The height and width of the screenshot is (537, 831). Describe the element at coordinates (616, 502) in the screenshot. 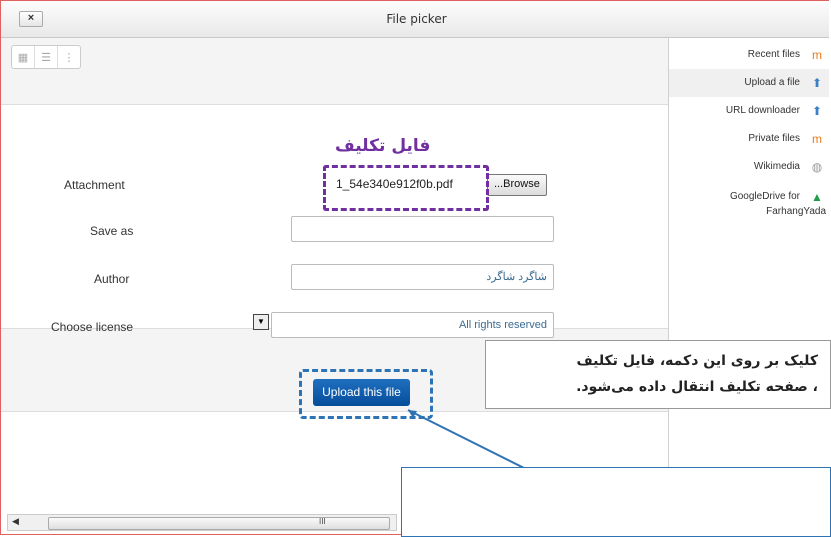

I see `empty-annotation-box` at that location.